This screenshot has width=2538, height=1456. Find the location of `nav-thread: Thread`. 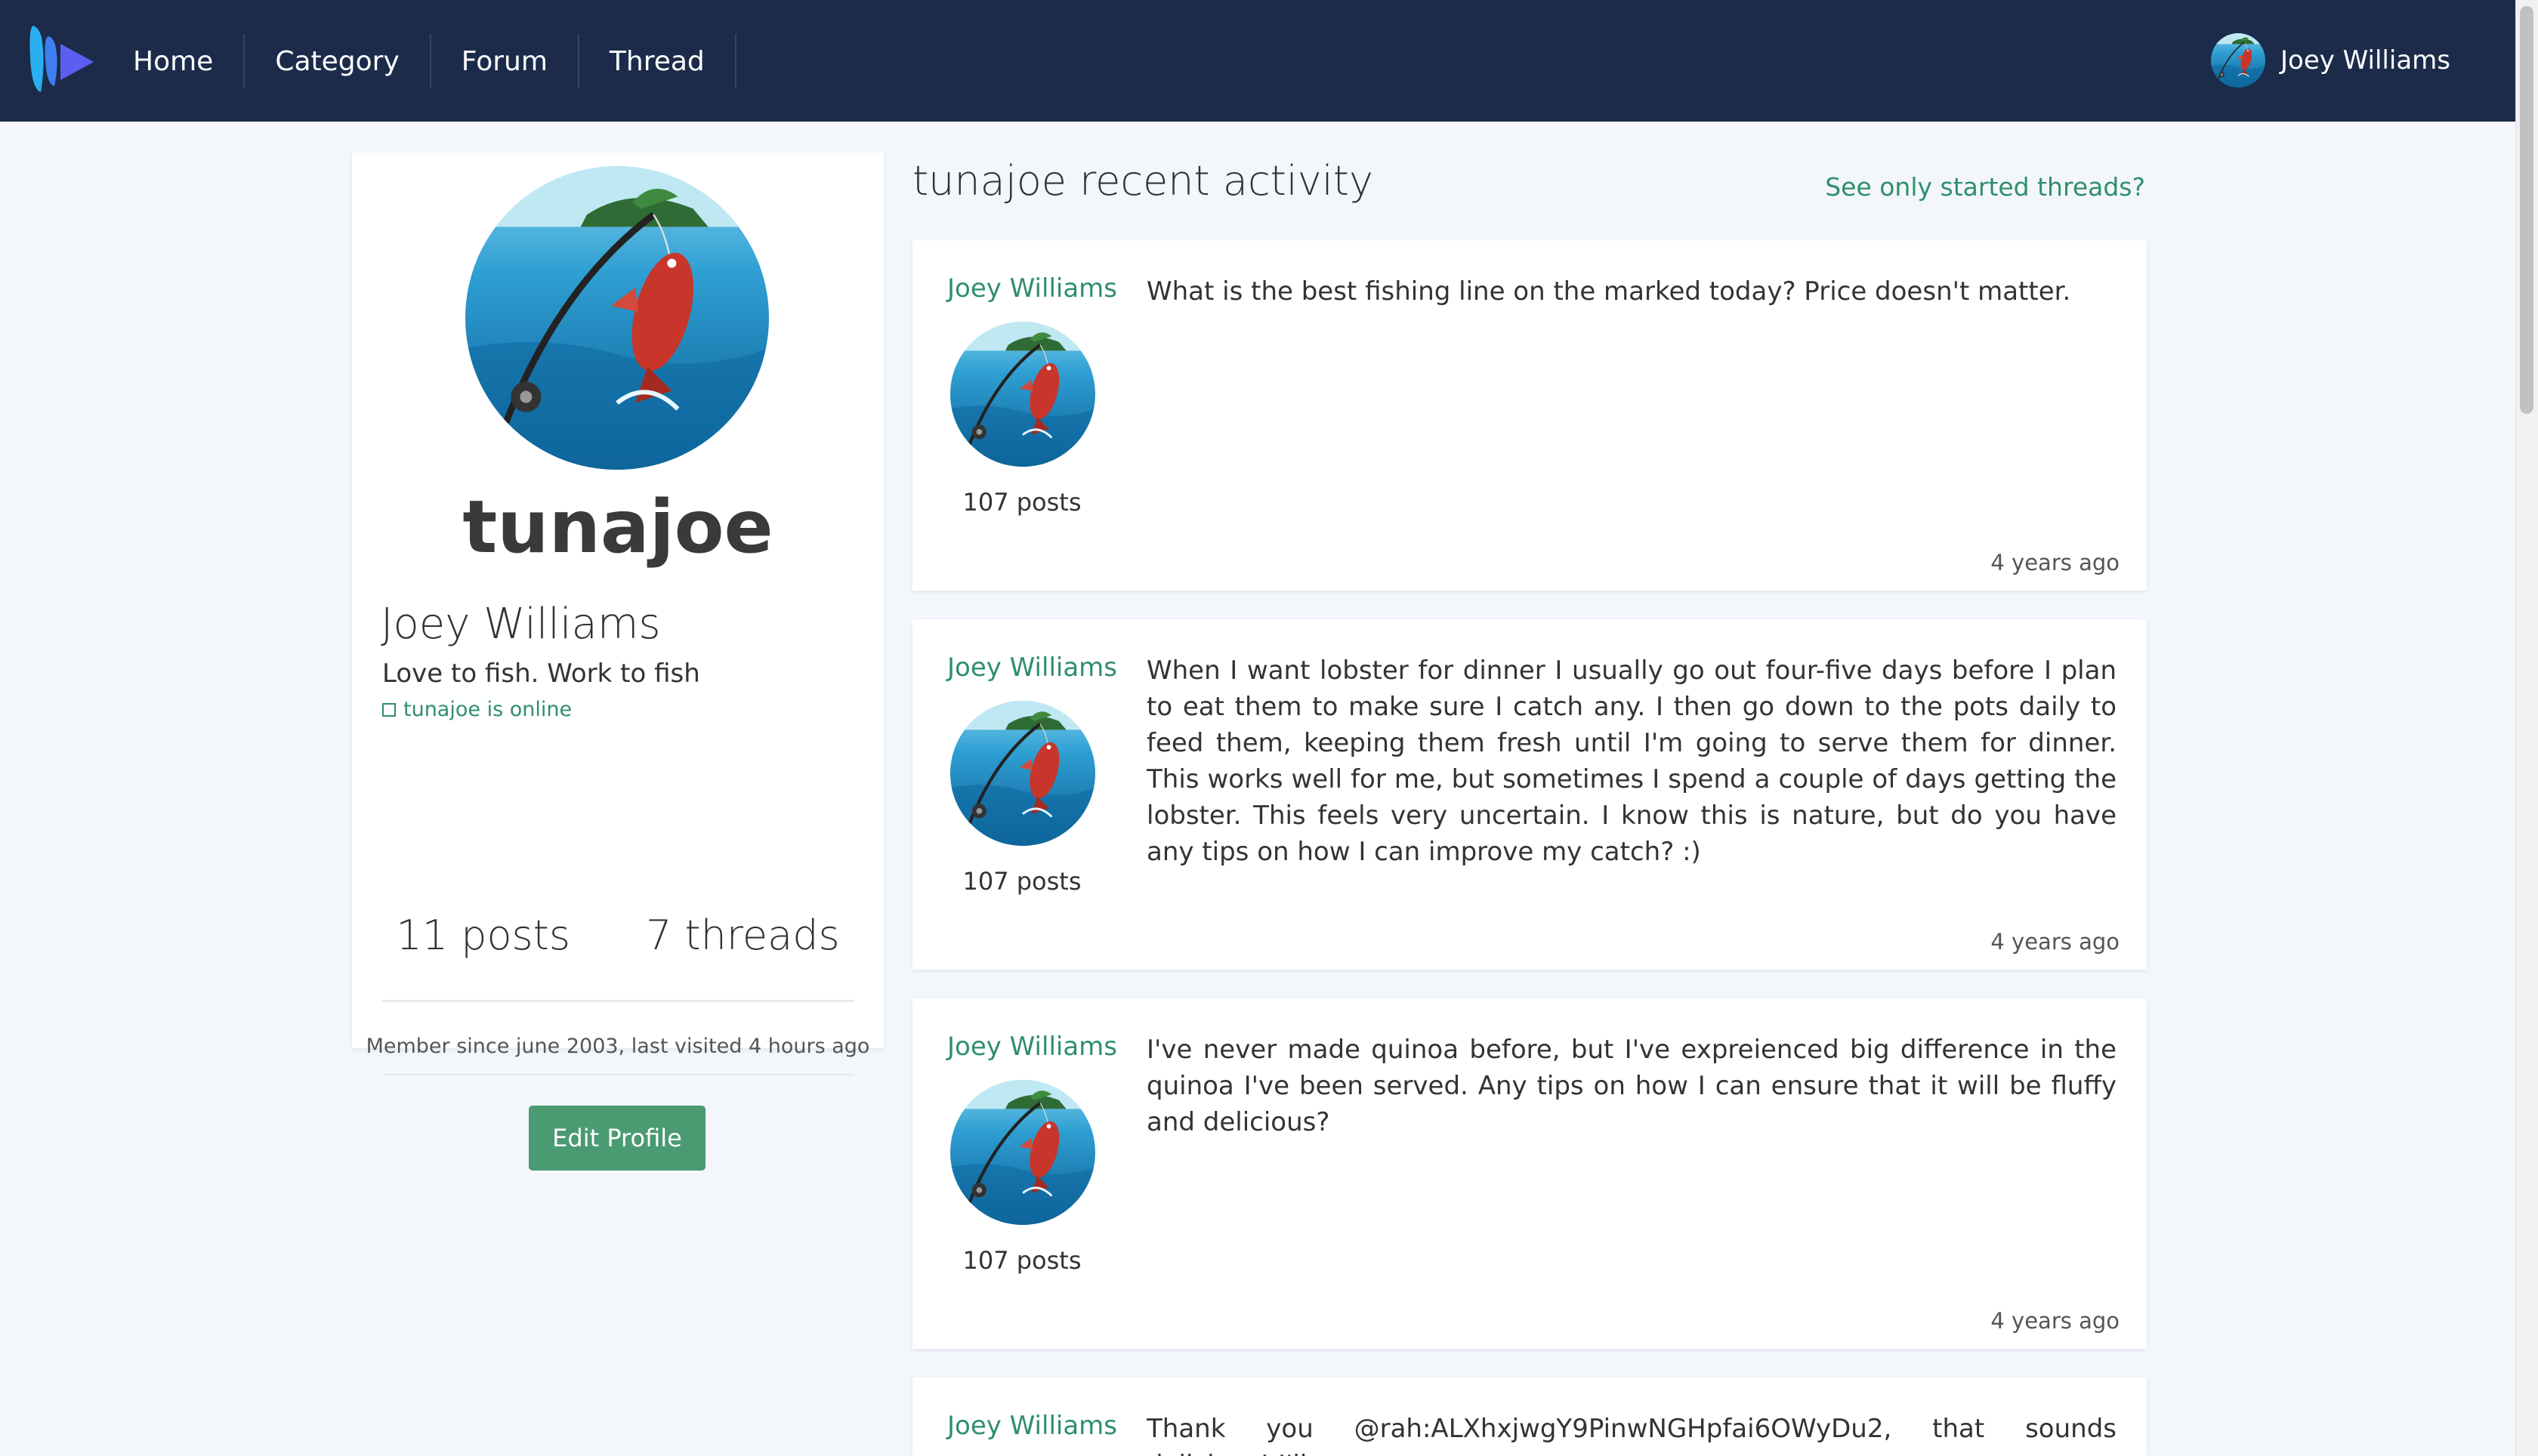

nav-thread: Thread is located at coordinates (657, 61).